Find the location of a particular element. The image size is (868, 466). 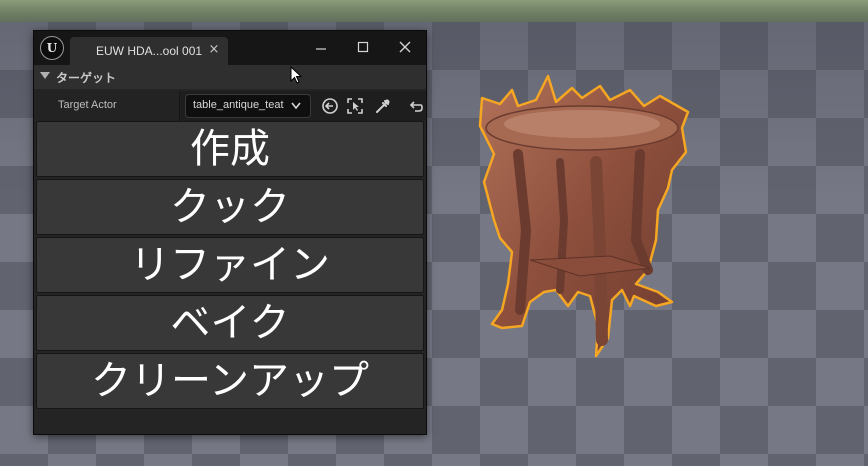

property-label-cell: Target Actor is located at coordinates (107, 106).